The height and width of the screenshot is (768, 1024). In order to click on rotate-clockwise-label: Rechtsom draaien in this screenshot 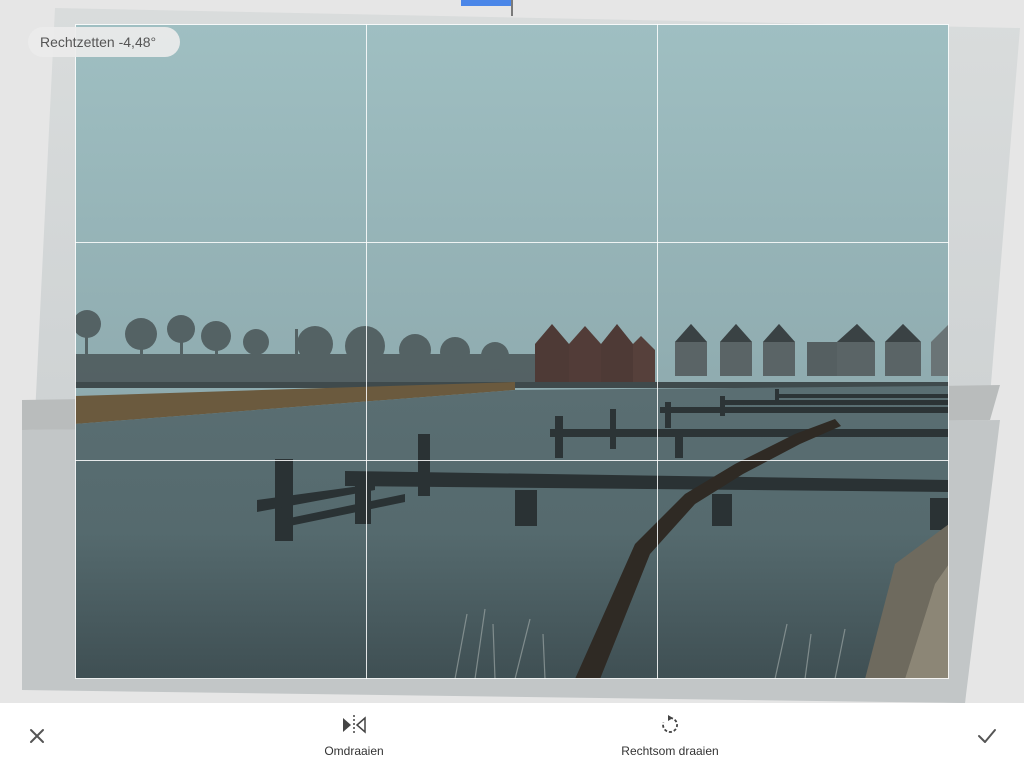, I will do `click(670, 750)`.